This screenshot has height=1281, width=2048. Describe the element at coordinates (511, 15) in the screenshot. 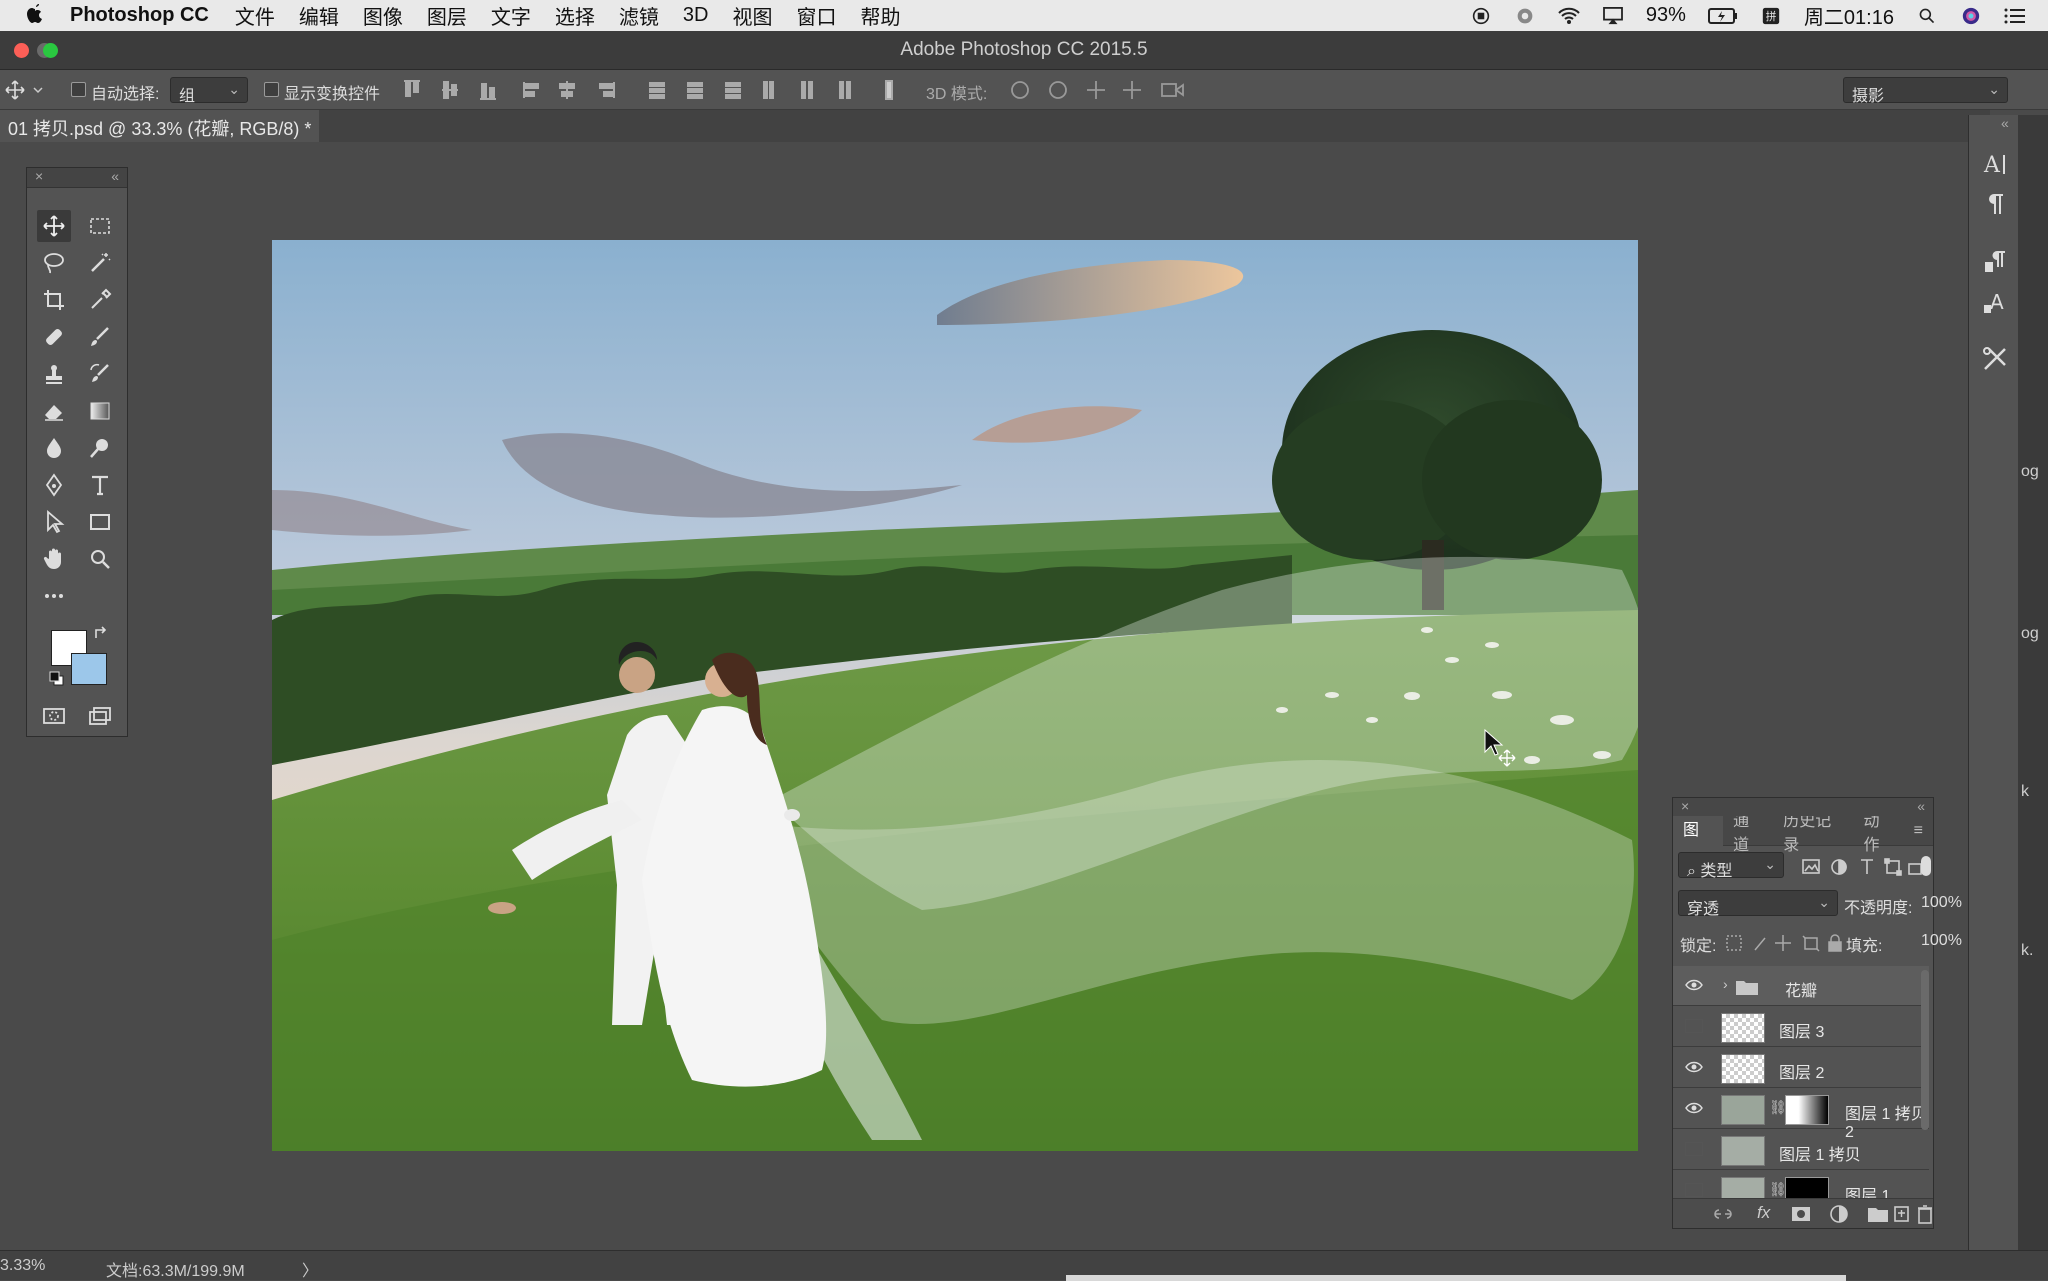

I see `menu-type: 文字` at that location.